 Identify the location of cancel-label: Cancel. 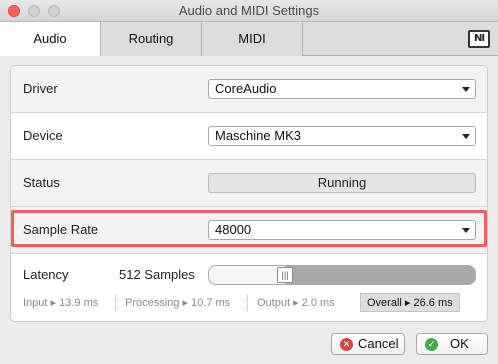
(378, 343).